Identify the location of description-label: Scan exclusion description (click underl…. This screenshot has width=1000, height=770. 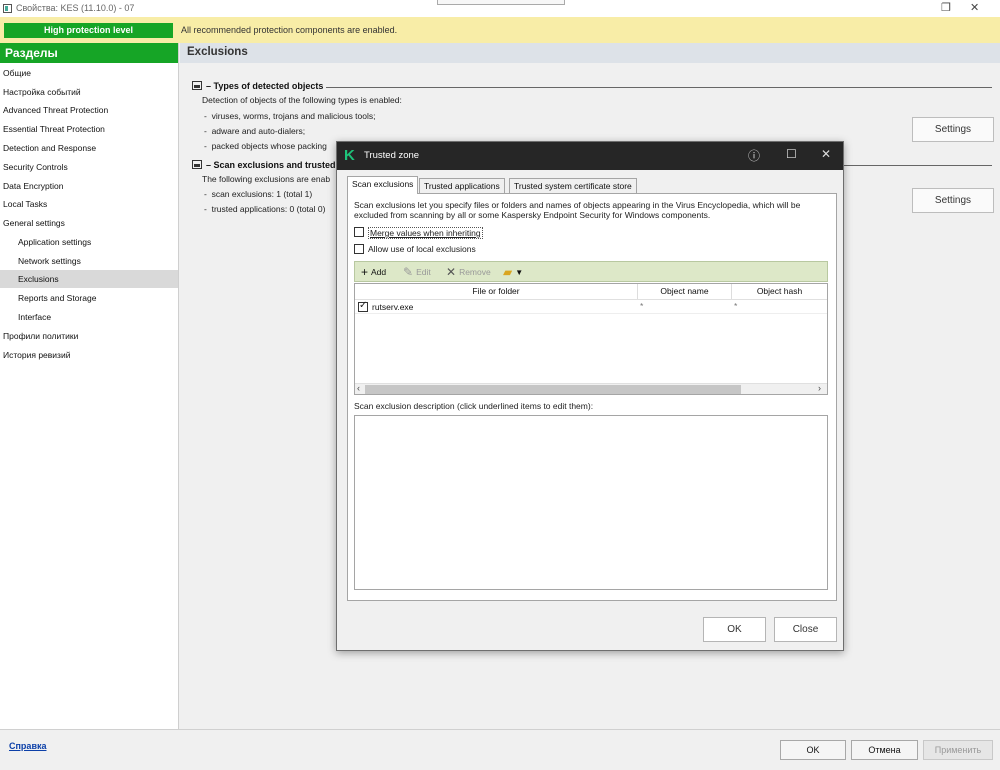
(474, 406).